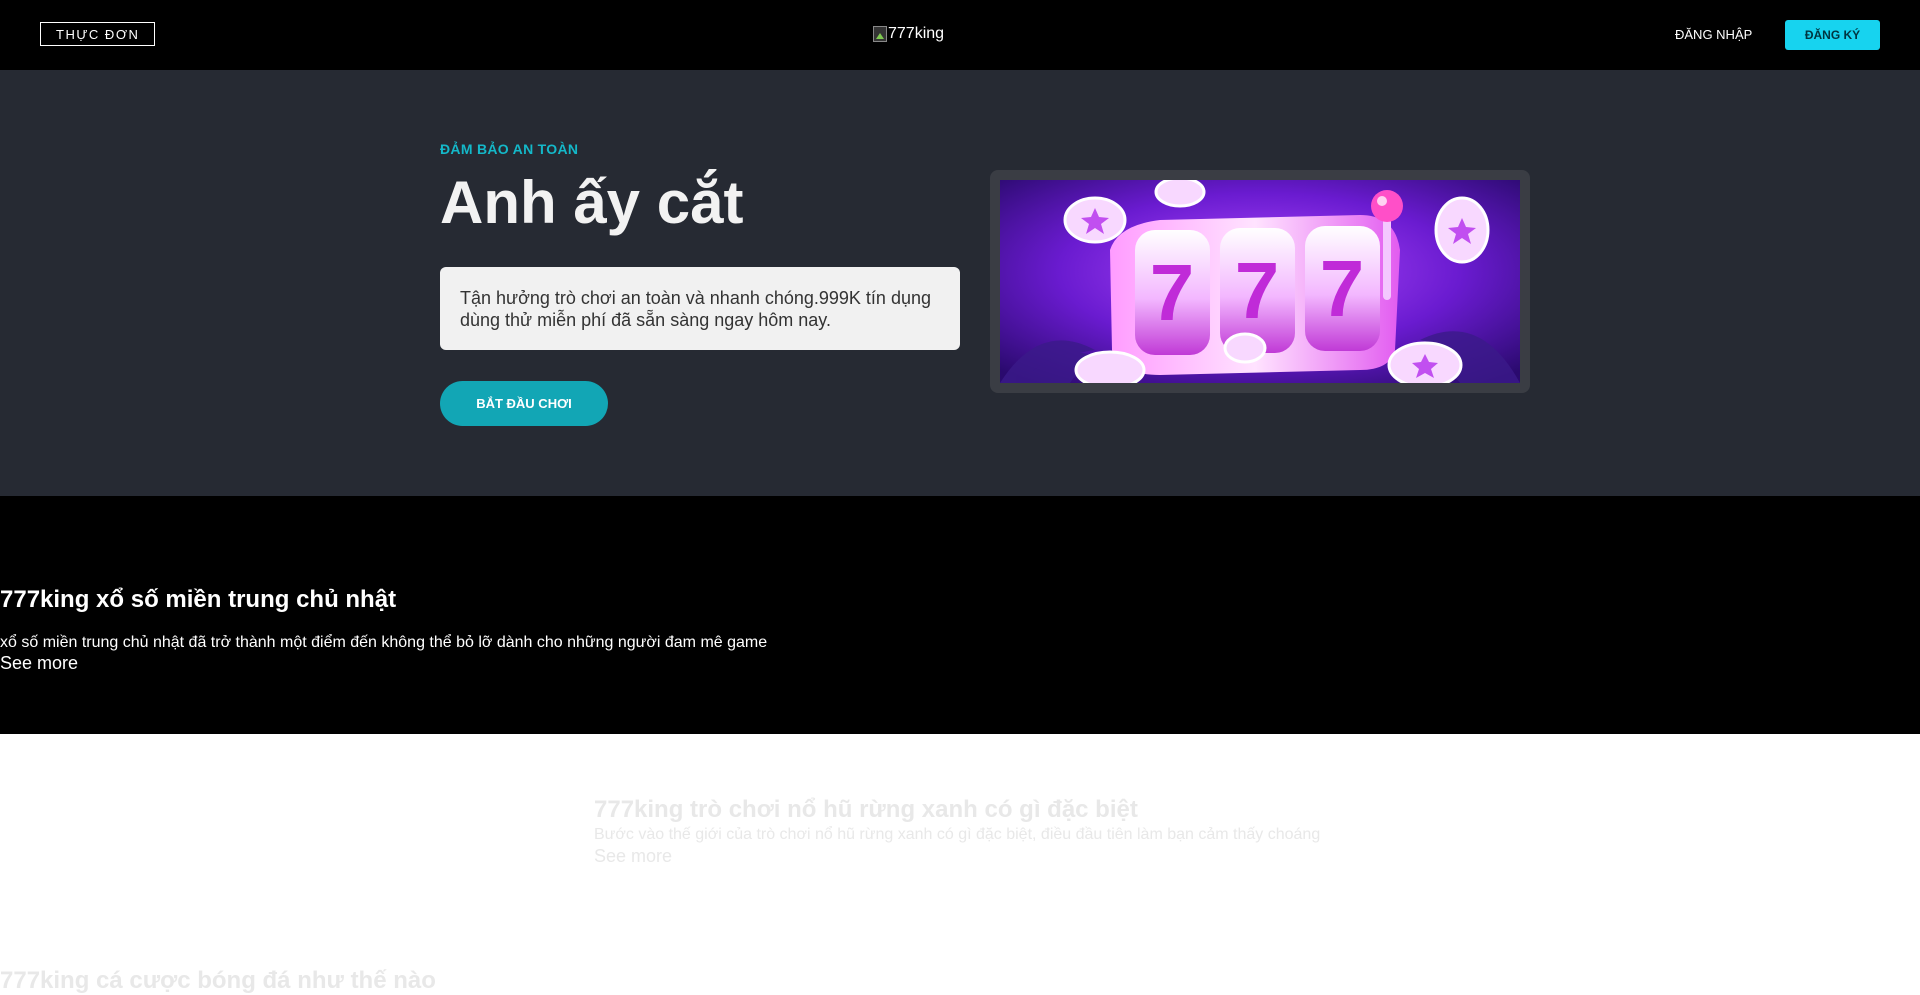 This screenshot has width=1920, height=995. I want to click on logo-alt-text: 777king, so click(916, 33).